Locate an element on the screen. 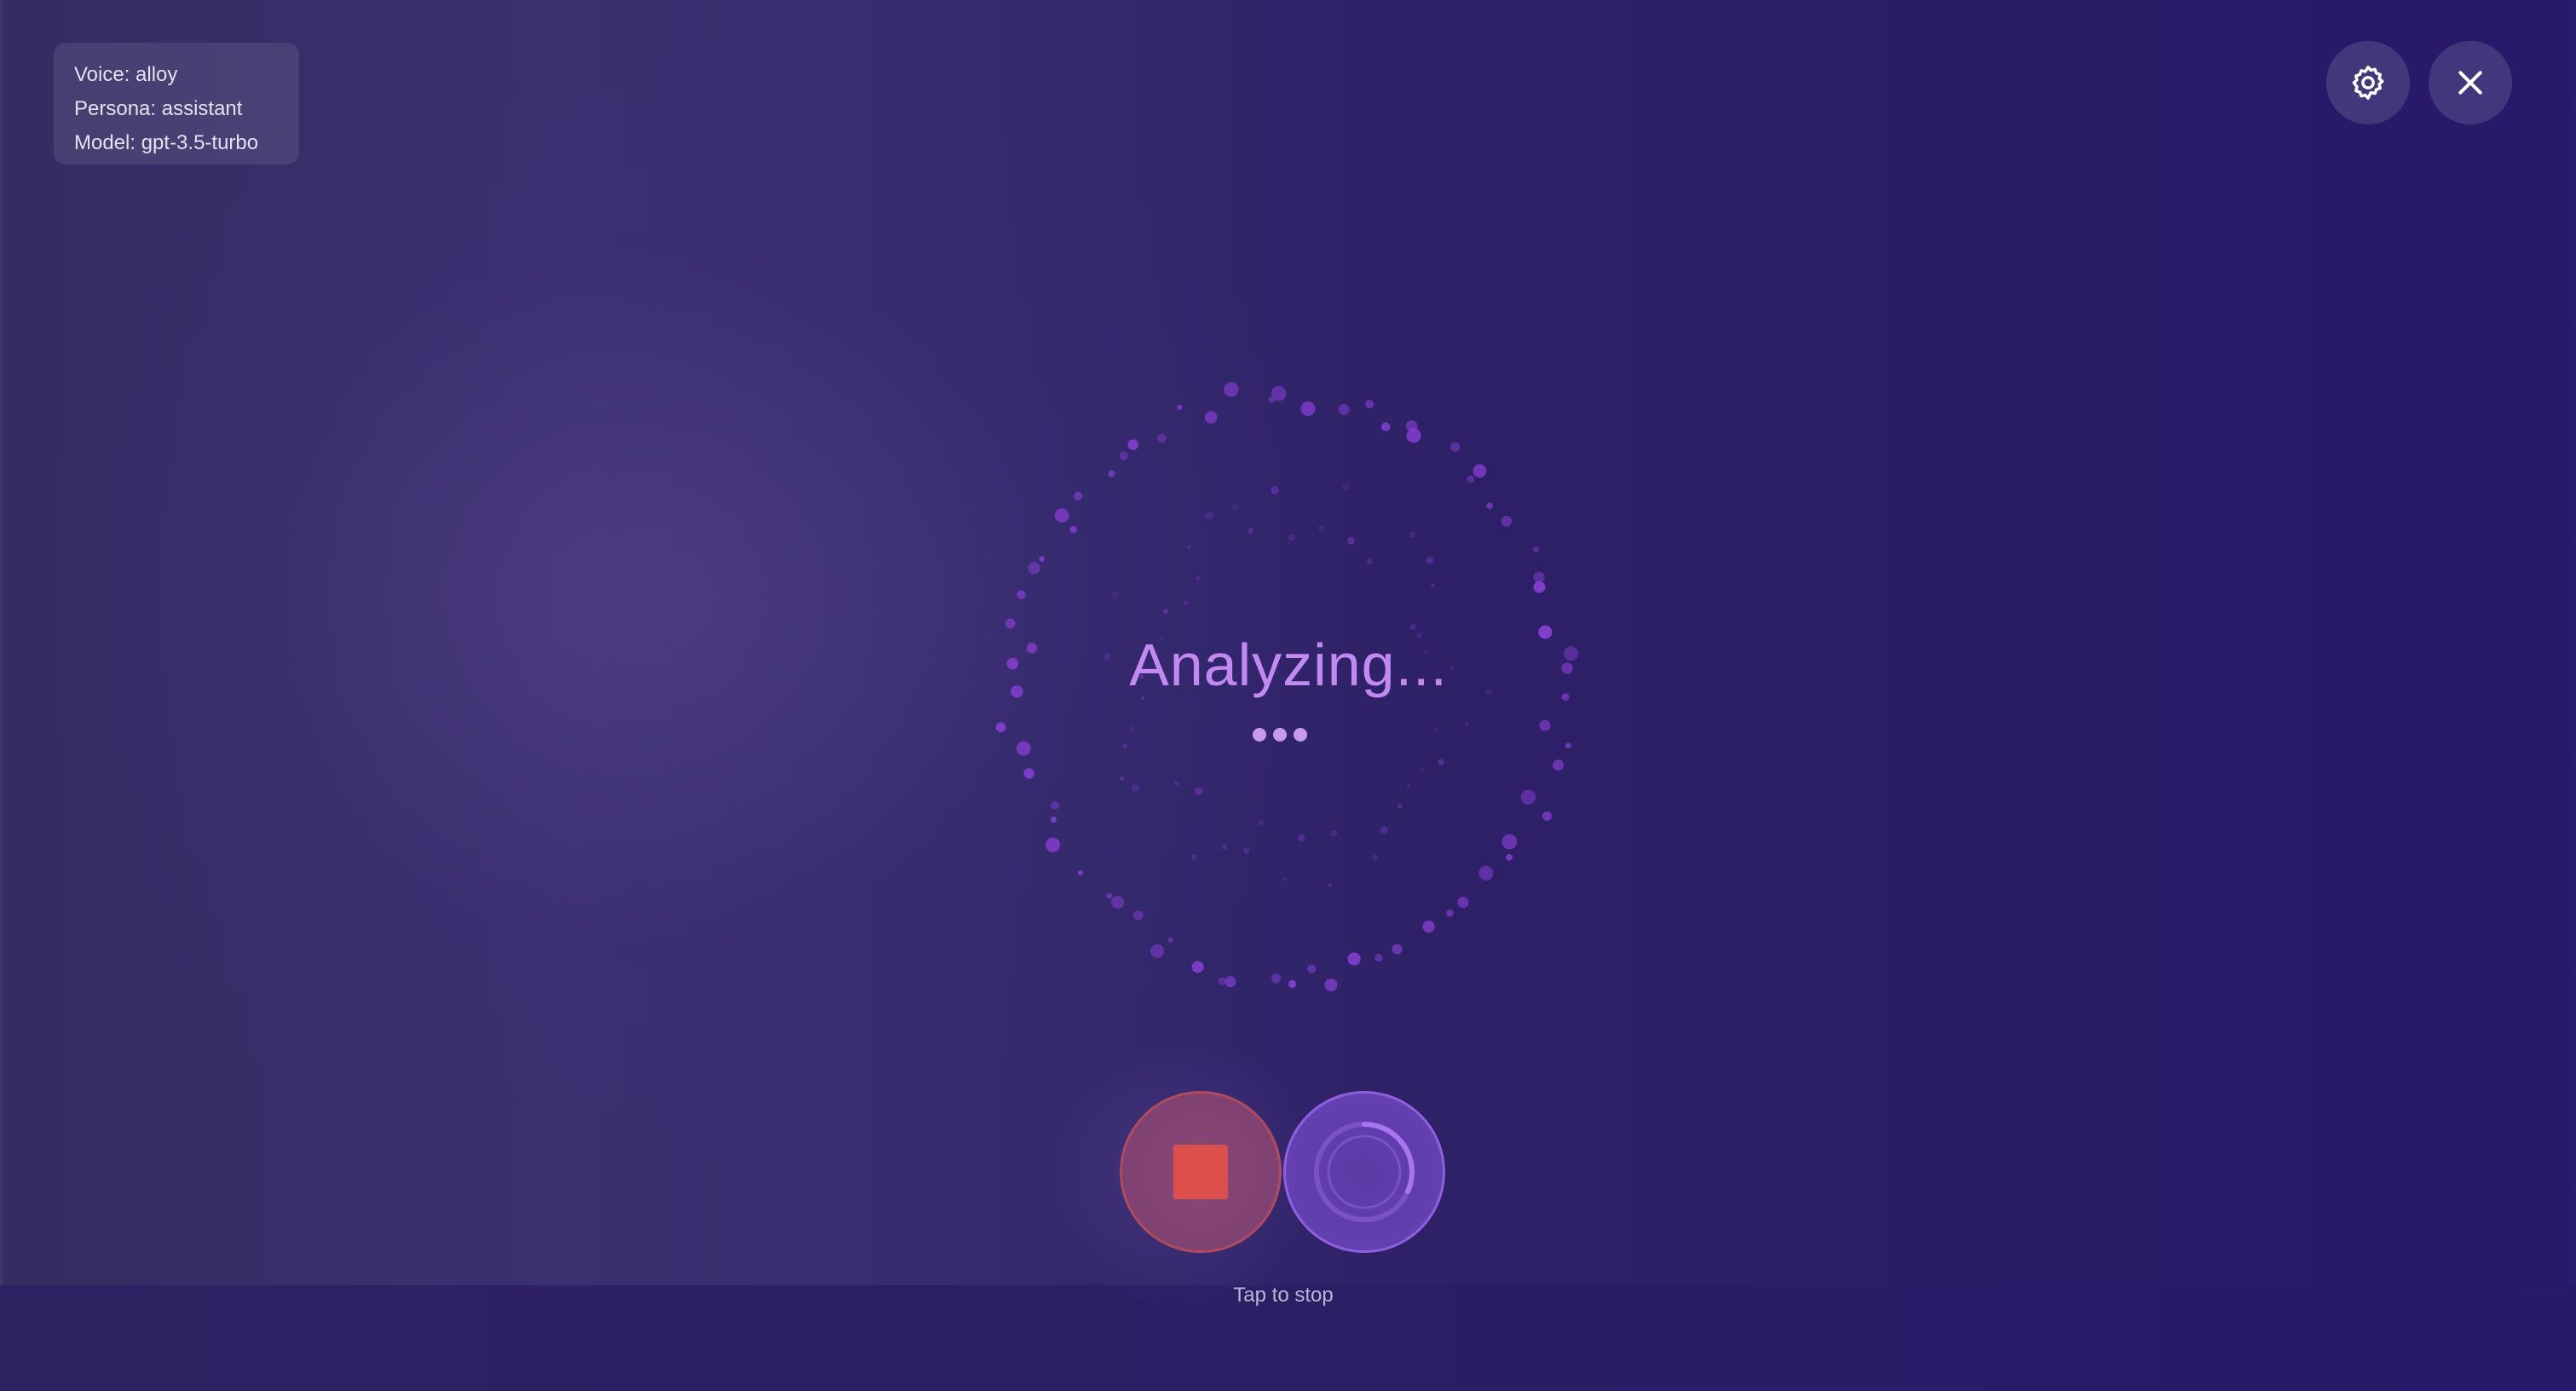 This screenshot has height=1391, width=2576. loading-spinner-icon is located at coordinates (1364, 1172).